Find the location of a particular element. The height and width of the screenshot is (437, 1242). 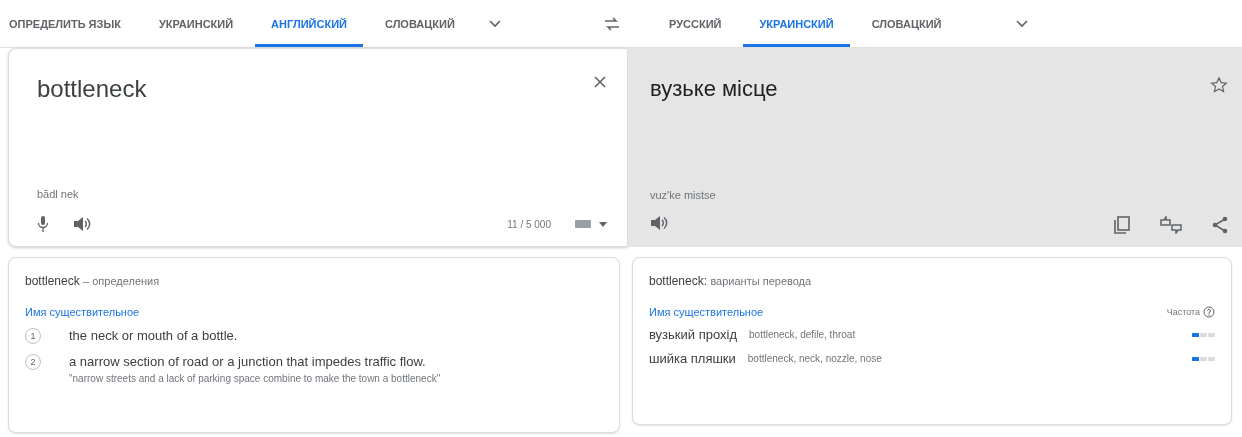

translation-word: bottleneck: is located at coordinates (678, 281).